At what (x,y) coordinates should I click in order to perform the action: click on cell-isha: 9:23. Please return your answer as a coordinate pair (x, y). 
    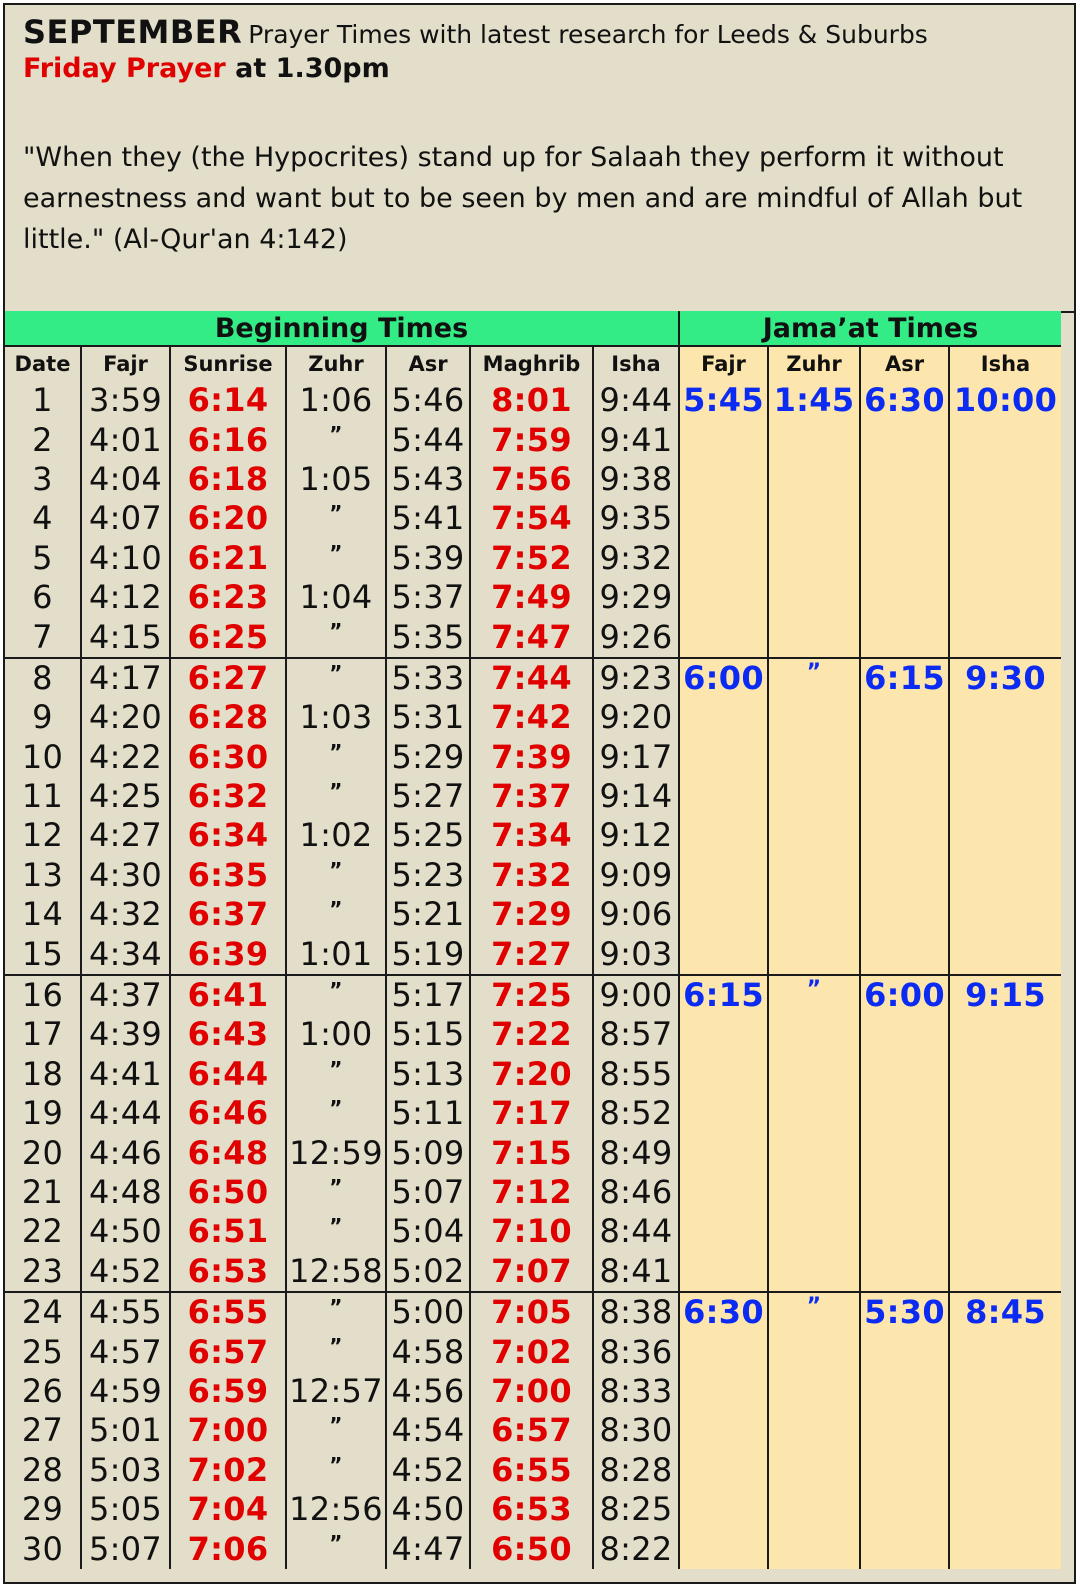
    Looking at the image, I should click on (635, 677).